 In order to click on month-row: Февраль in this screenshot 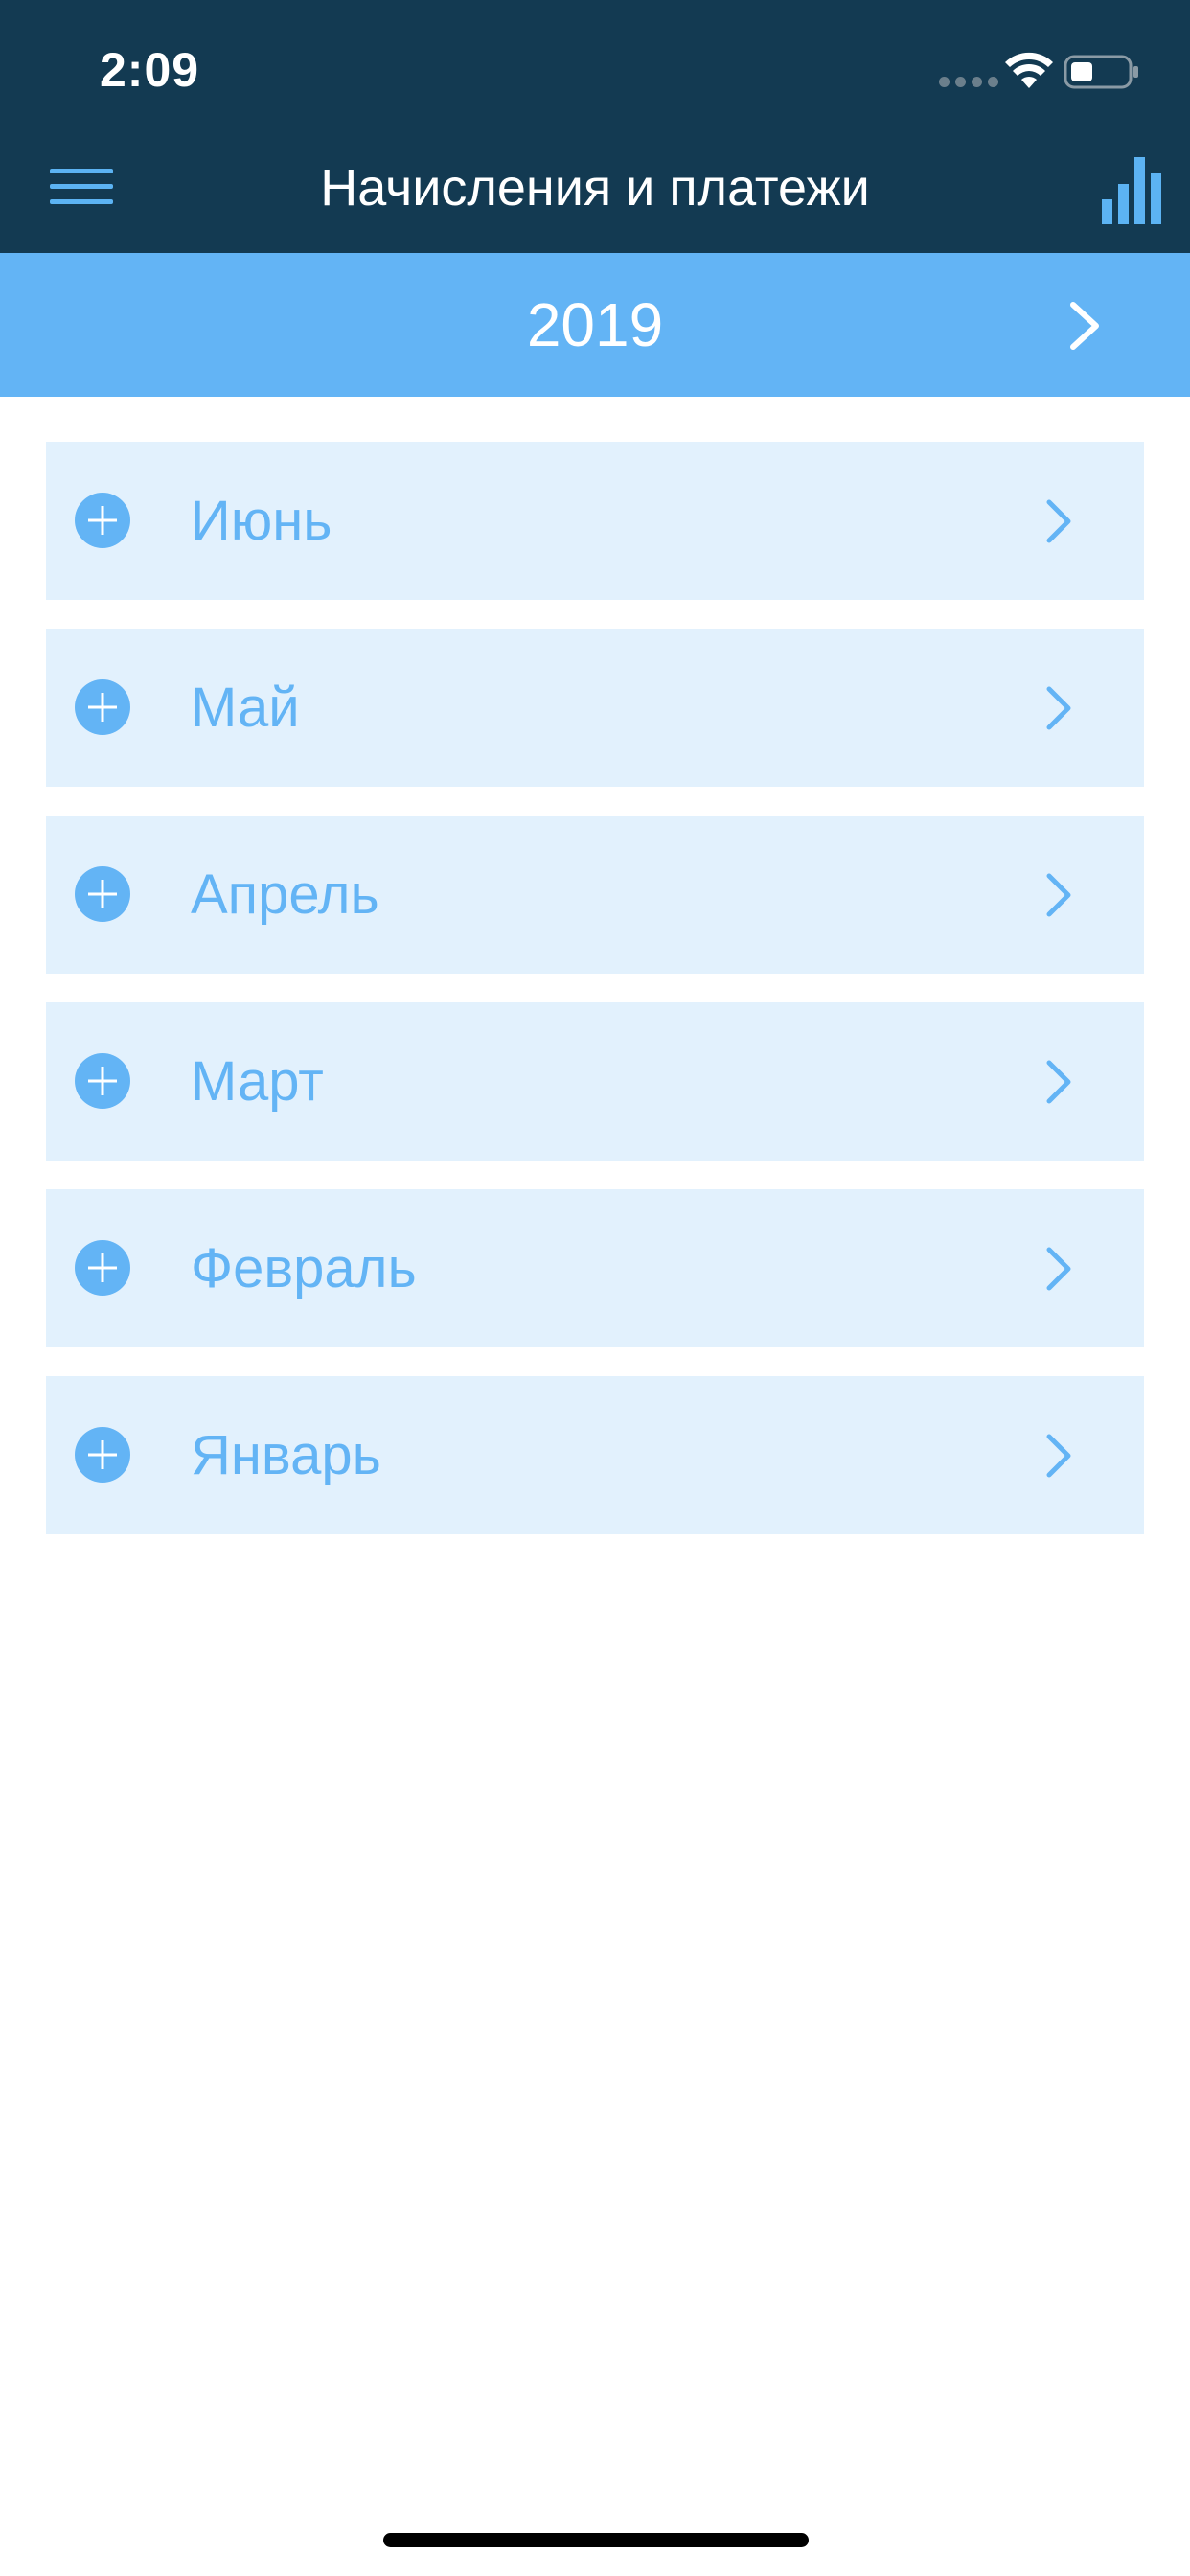, I will do `click(595, 1268)`.